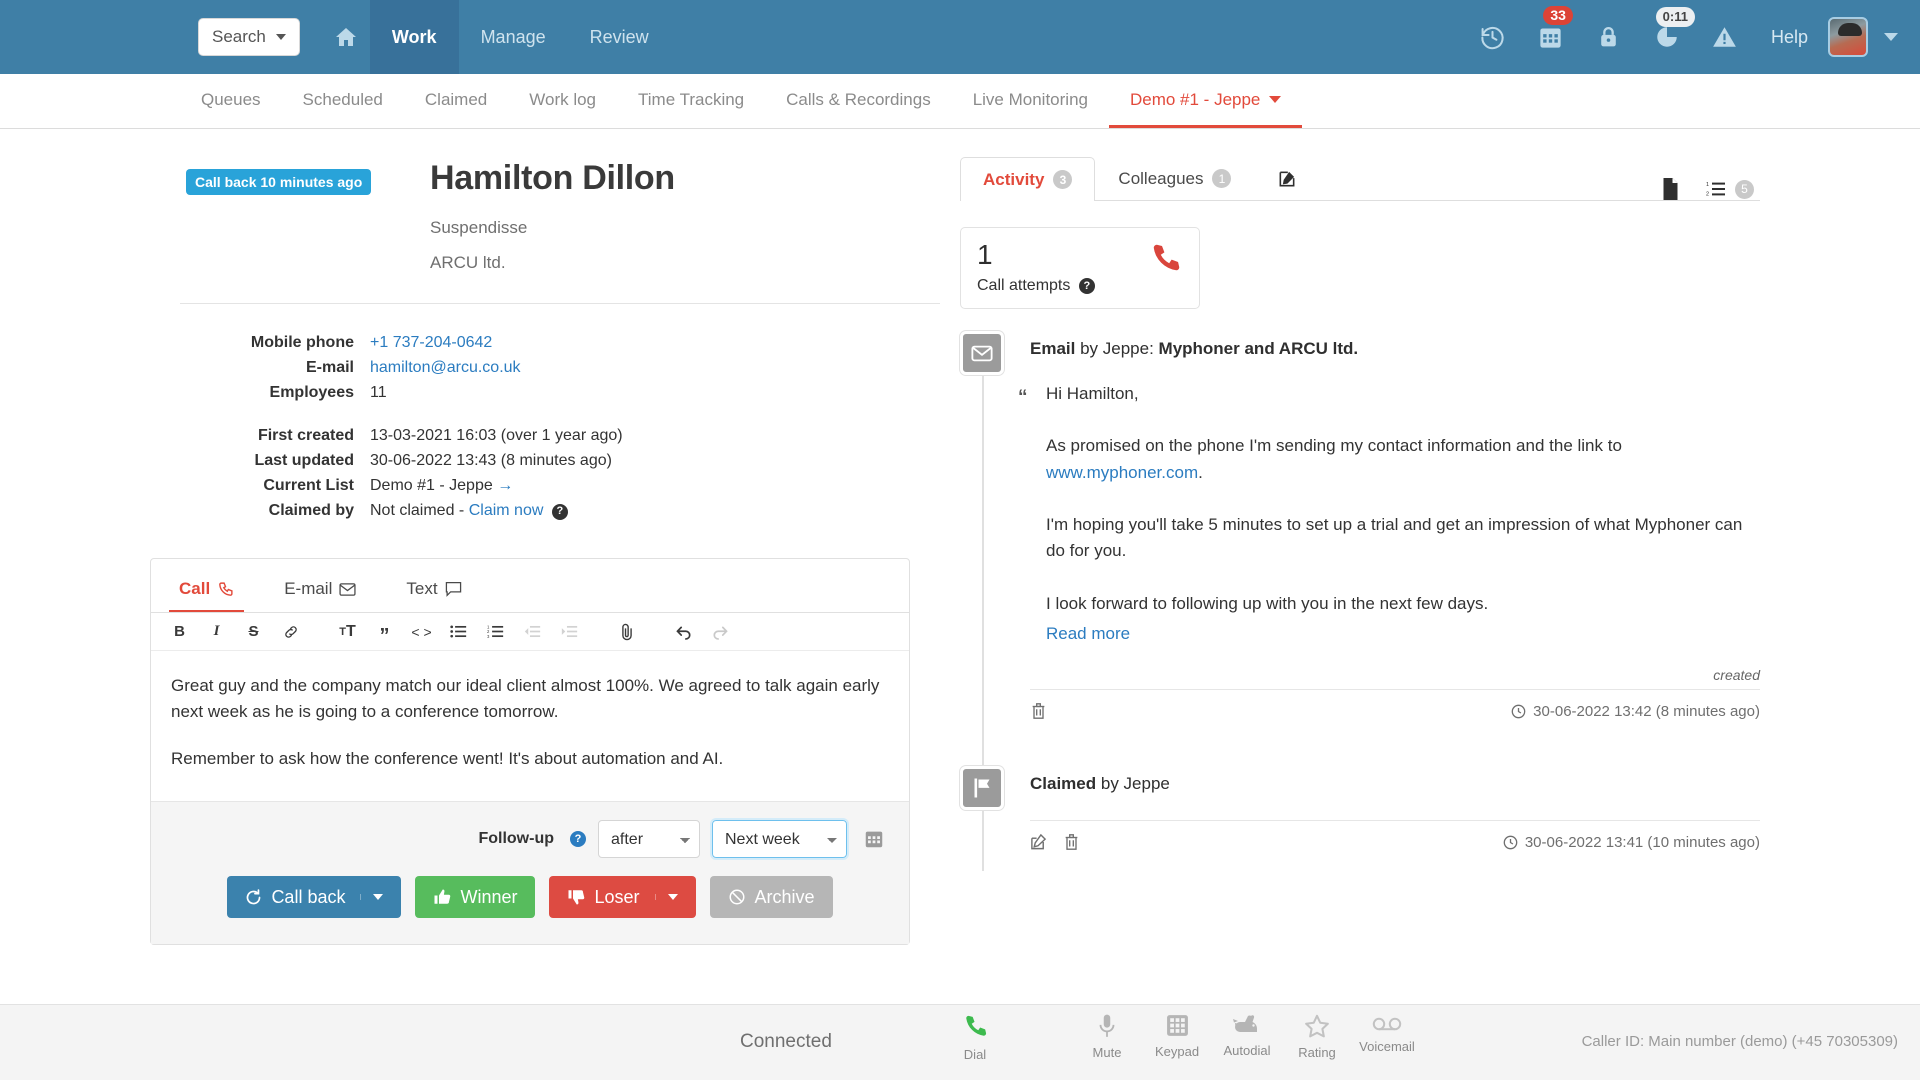  Describe the element at coordinates (1668, 37) in the screenshot. I see `timer-pie-icon: 0:11` at that location.